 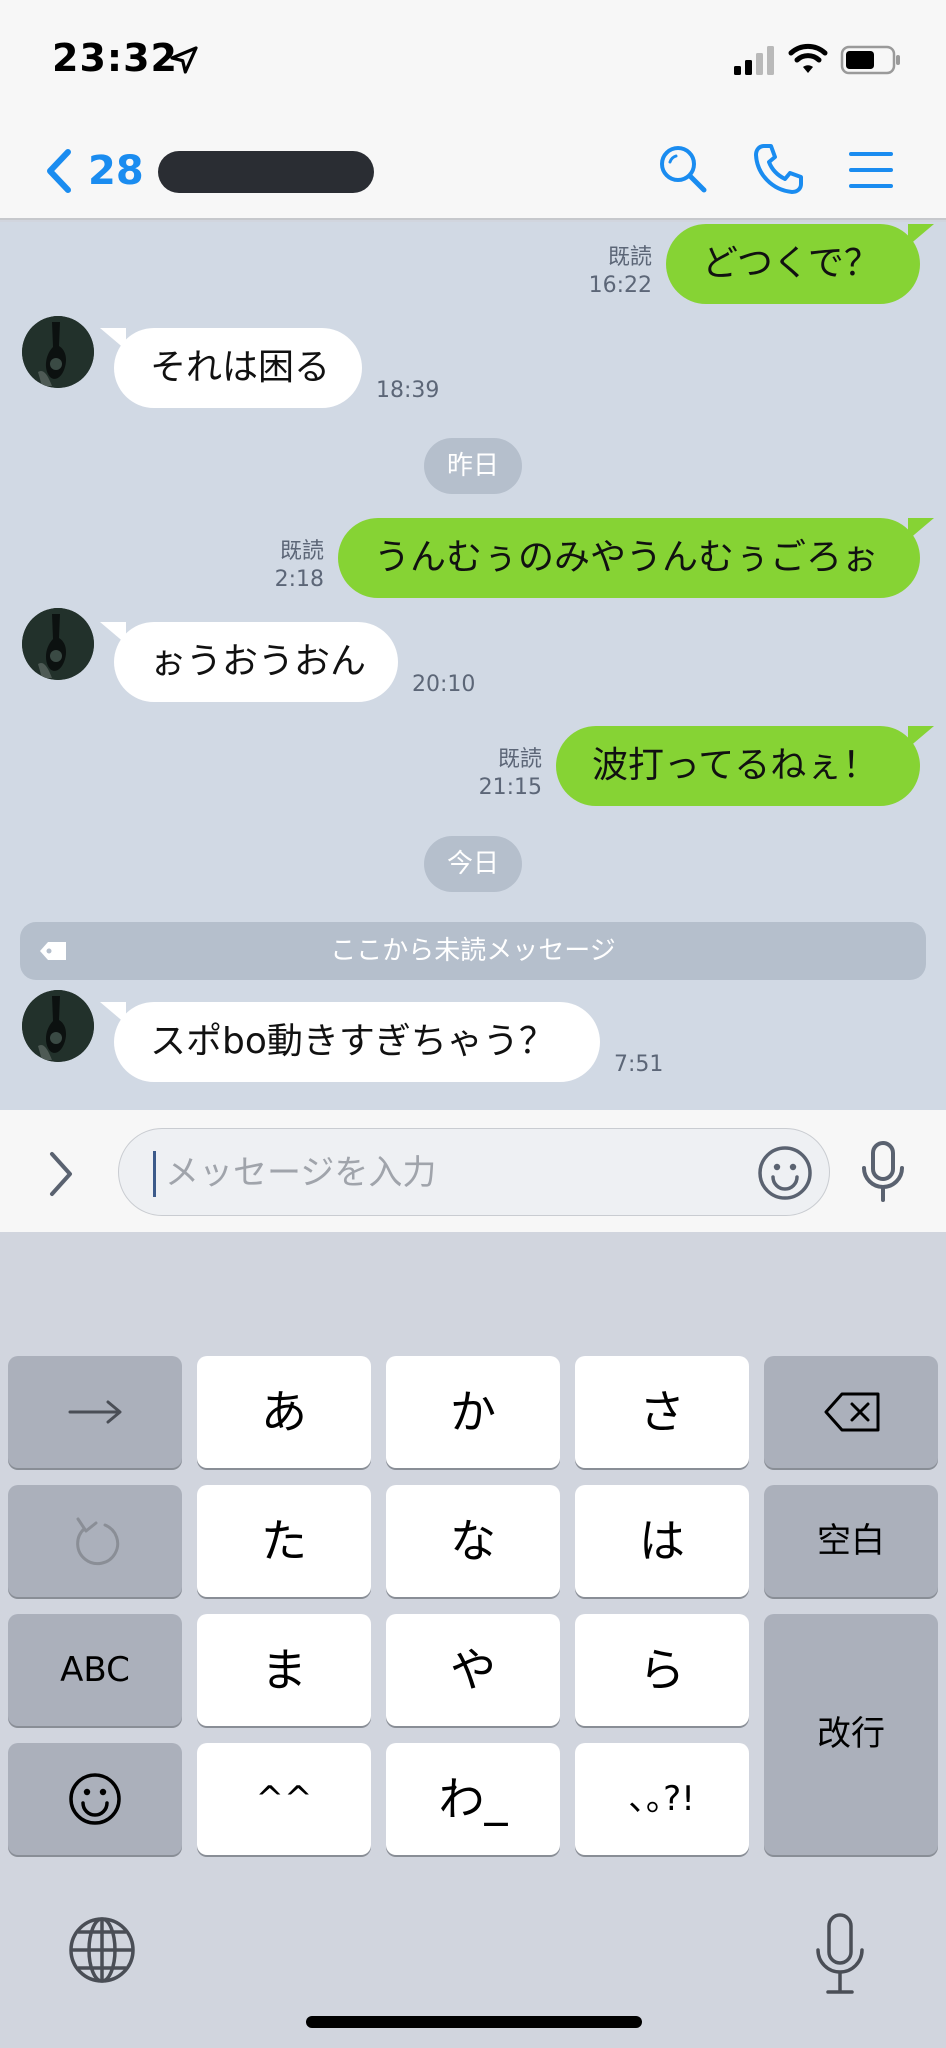 What do you see at coordinates (284, 1412) in the screenshot?
I see `key-a: あ` at bounding box center [284, 1412].